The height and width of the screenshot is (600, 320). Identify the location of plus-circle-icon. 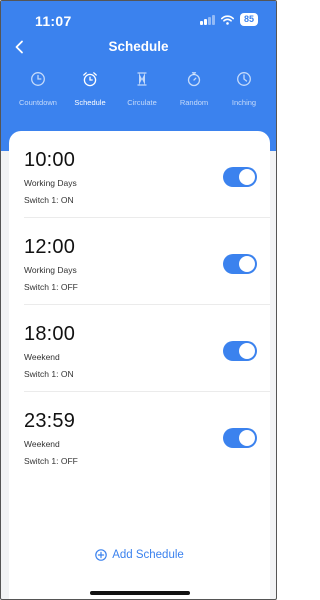
(101, 555).